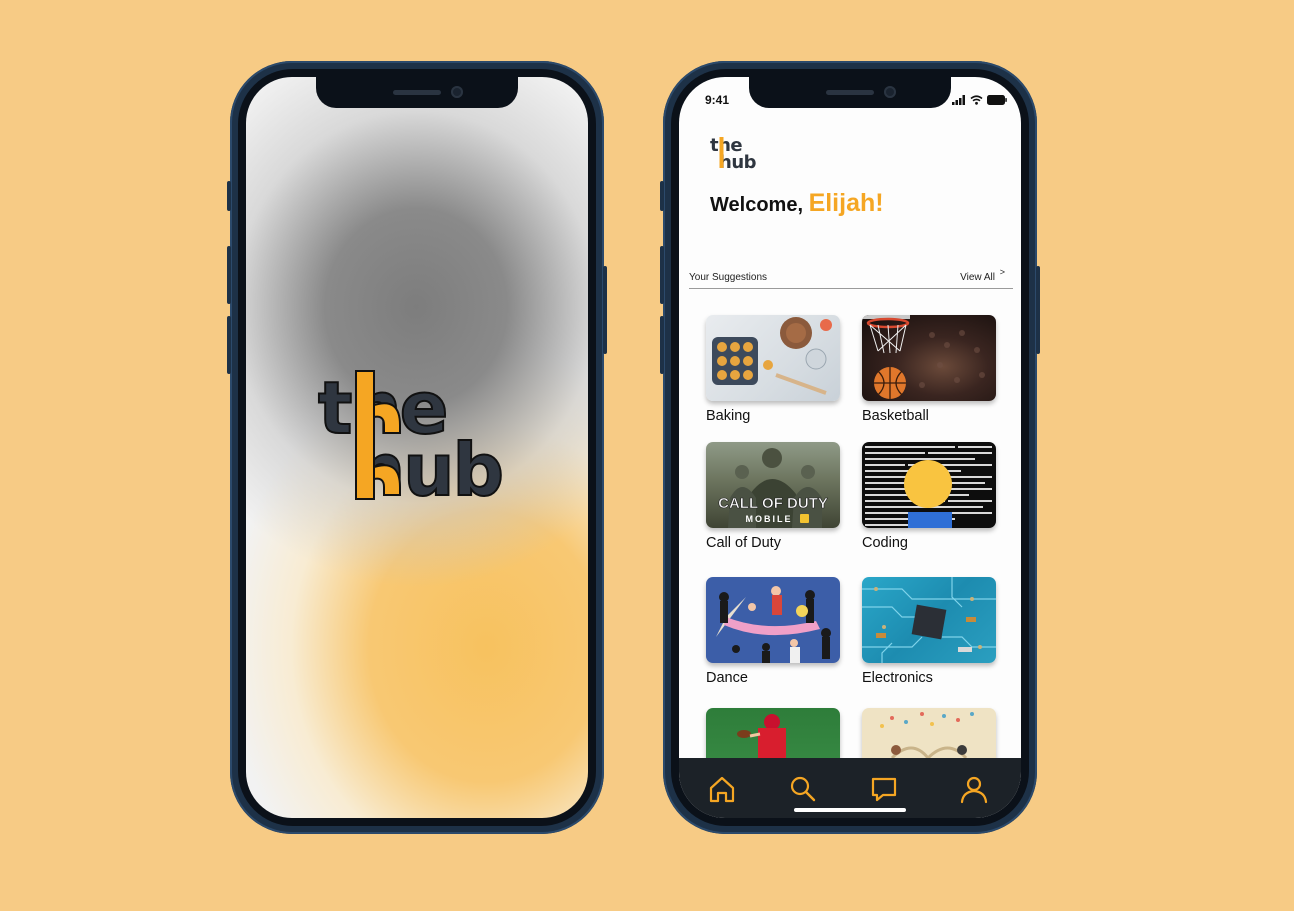 The width and height of the screenshot is (1296, 911). What do you see at coordinates (851, 278) in the screenshot?
I see `suggestions-header: Your Suggestions View All >` at bounding box center [851, 278].